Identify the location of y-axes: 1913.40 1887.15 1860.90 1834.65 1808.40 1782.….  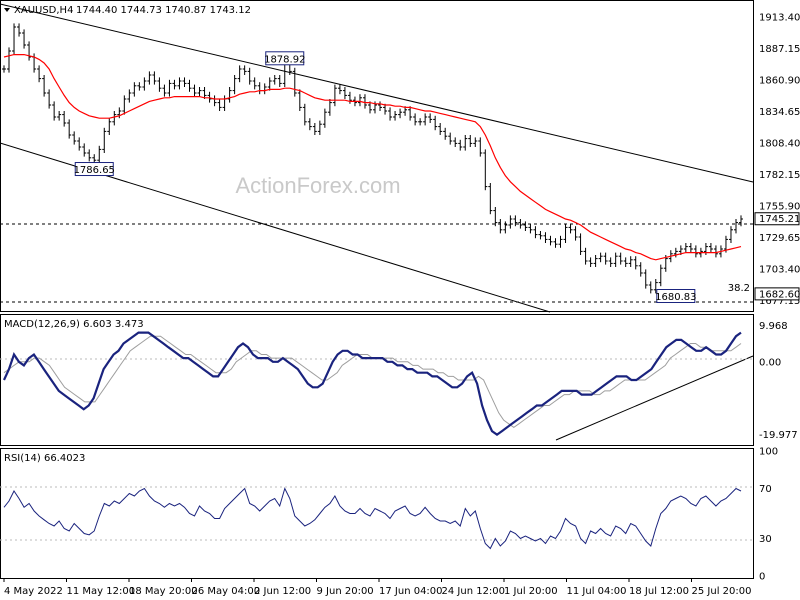
(777, 297).